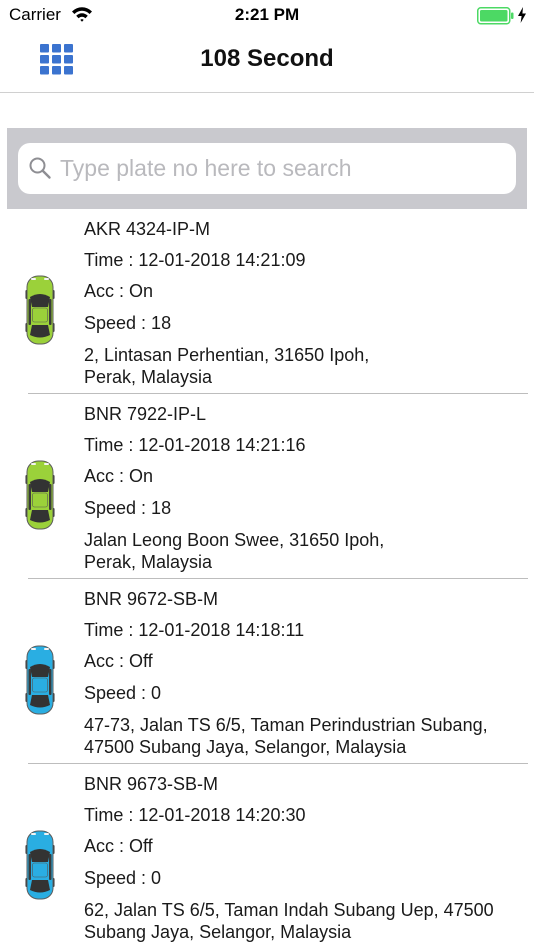 The width and height of the screenshot is (534, 950). I want to click on vehicle-address-line1: Jalan Leong Boon Swee, 31650 Ipoh,, so click(234, 540).